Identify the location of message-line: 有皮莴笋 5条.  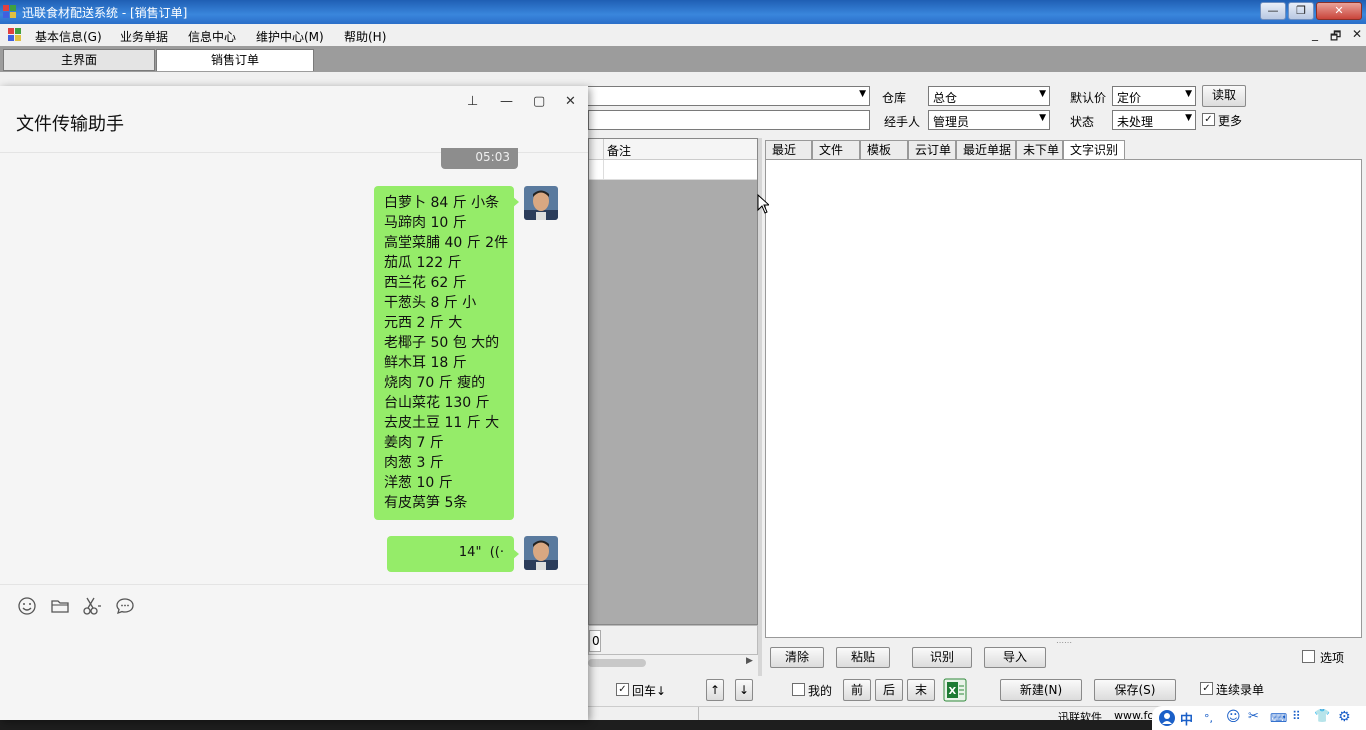
(426, 503).